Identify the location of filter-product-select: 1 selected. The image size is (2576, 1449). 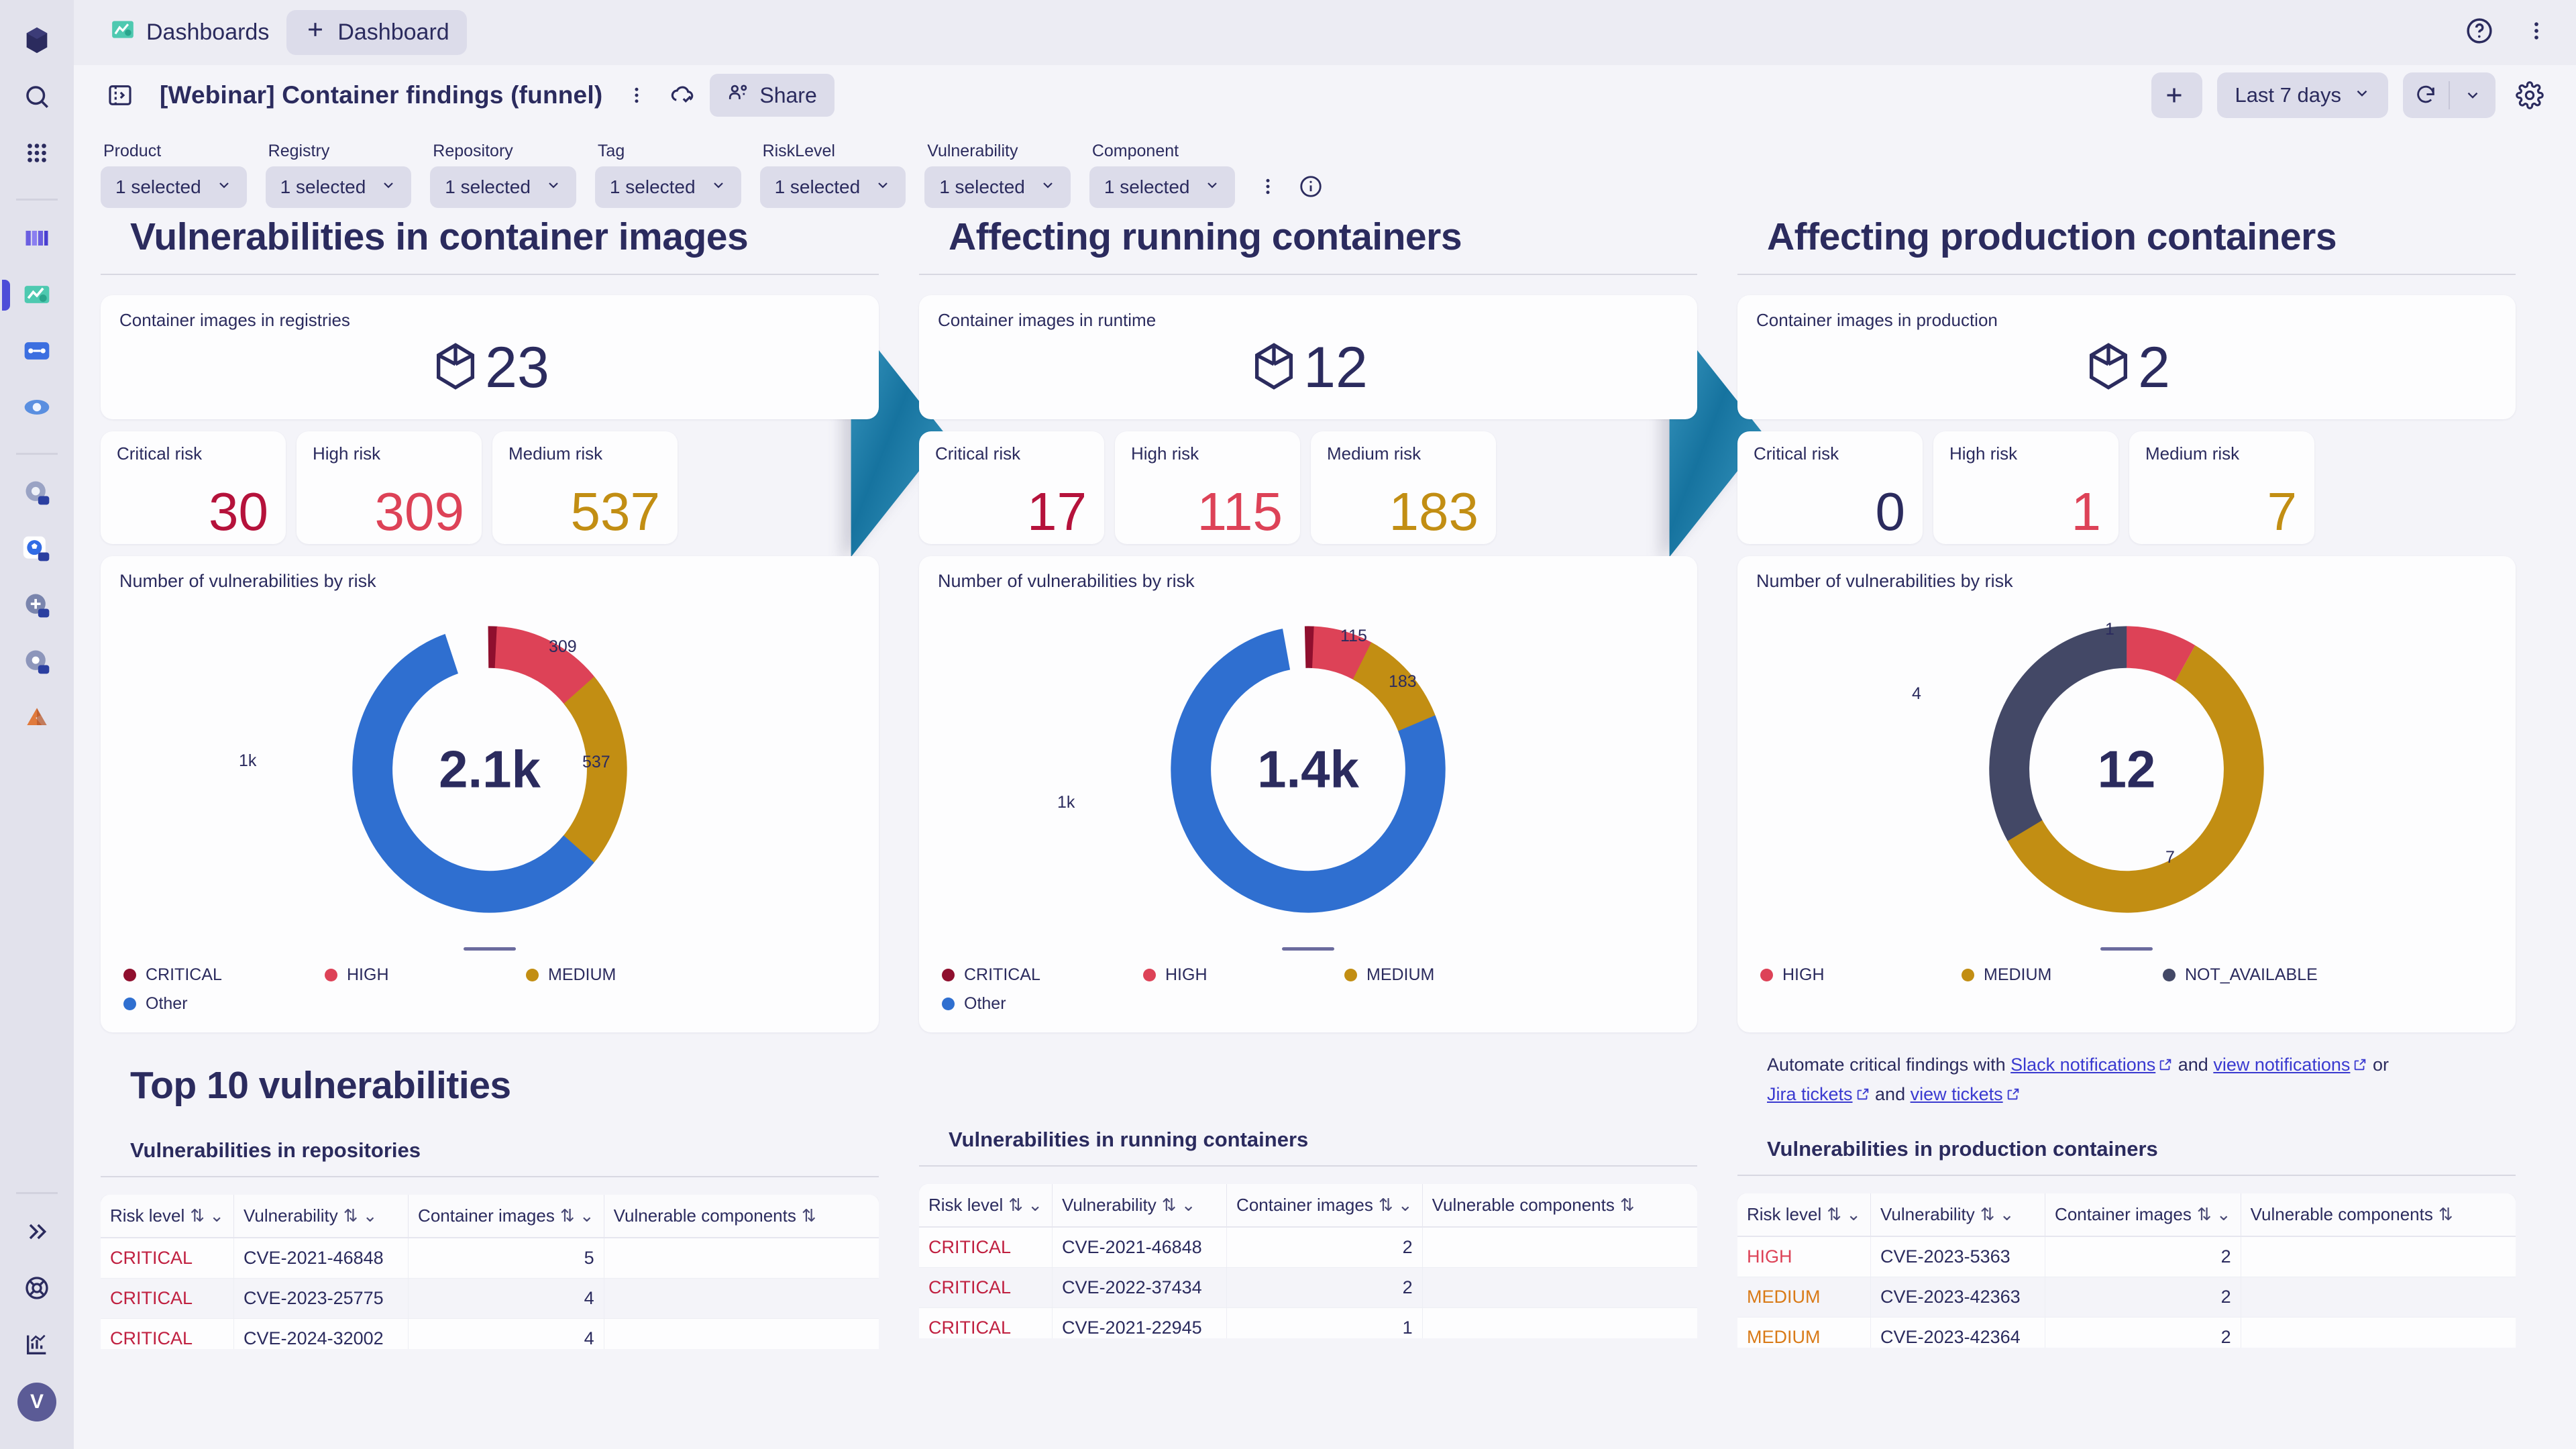
(174, 187).